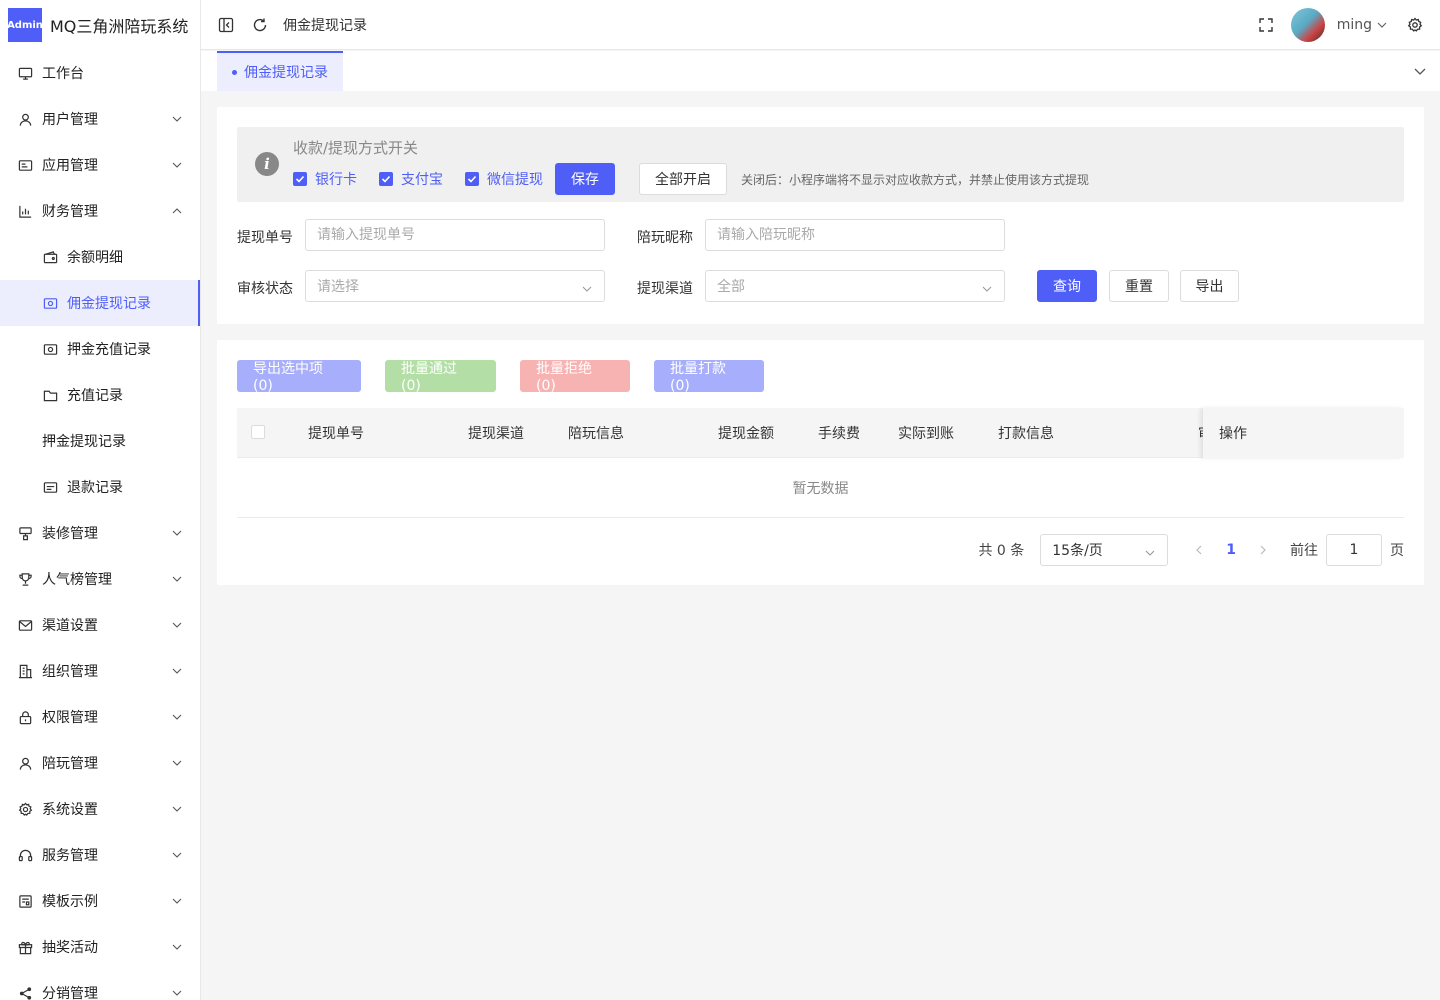 The height and width of the screenshot is (1000, 1440). I want to click on select-all-checkbox, so click(258, 432).